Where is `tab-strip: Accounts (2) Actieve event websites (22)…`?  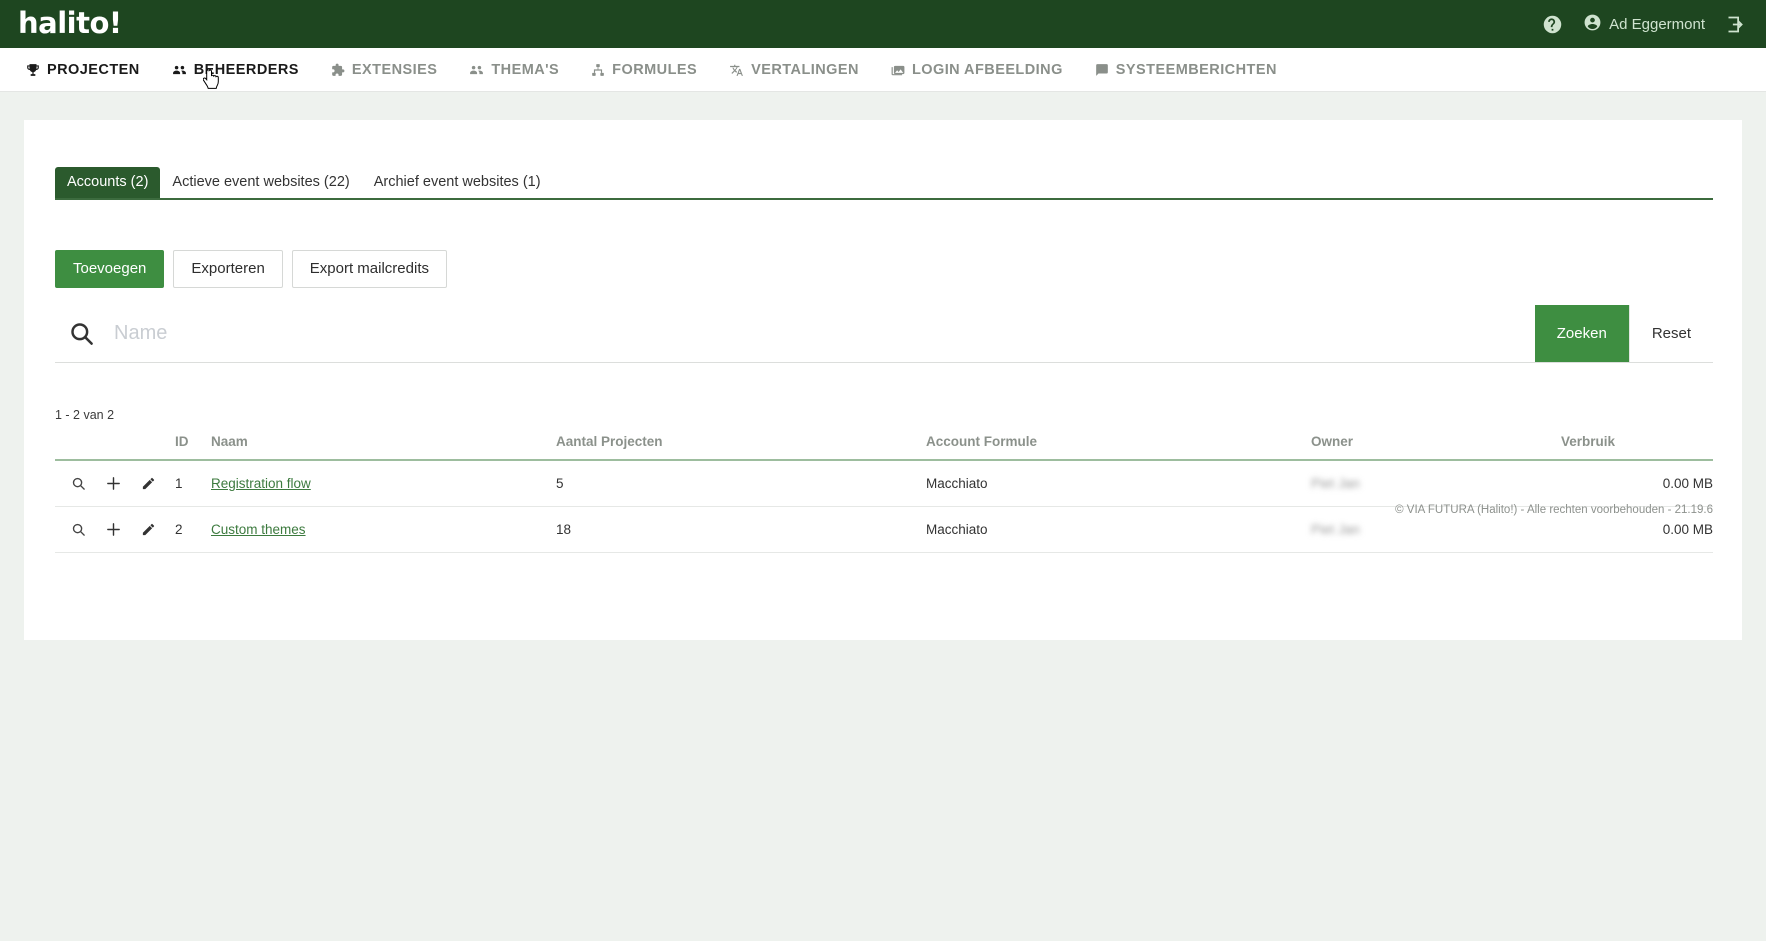
tab-strip: Accounts (2) Actieve event websites (22)… is located at coordinates (884, 183).